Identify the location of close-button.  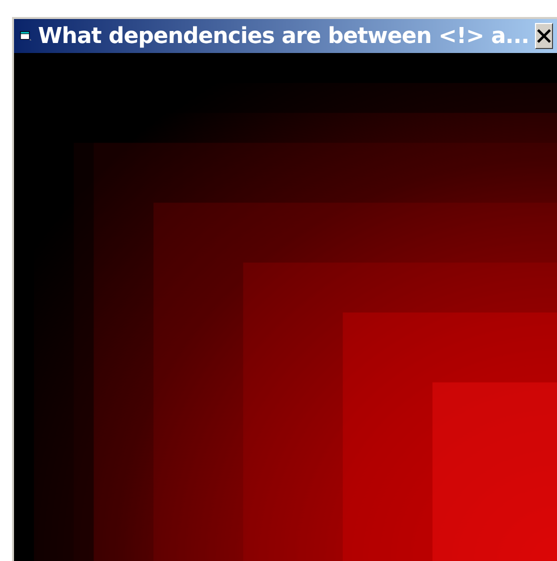
(544, 36).